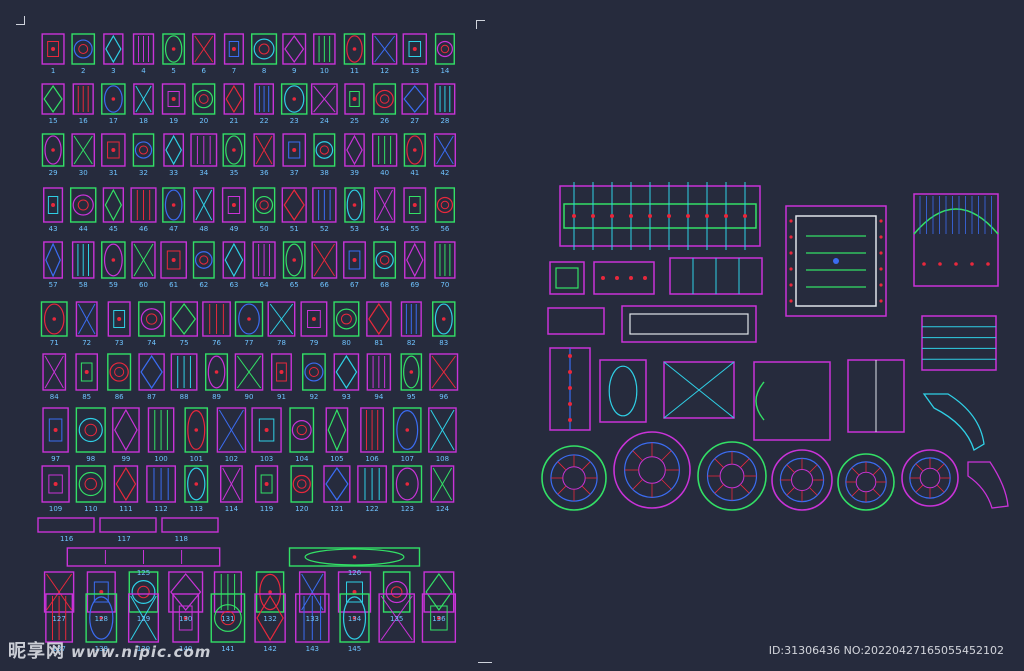 The height and width of the screenshot is (671, 1024). Describe the element at coordinates (233, 285) in the screenshot. I see `catalog-label: 63` at that location.